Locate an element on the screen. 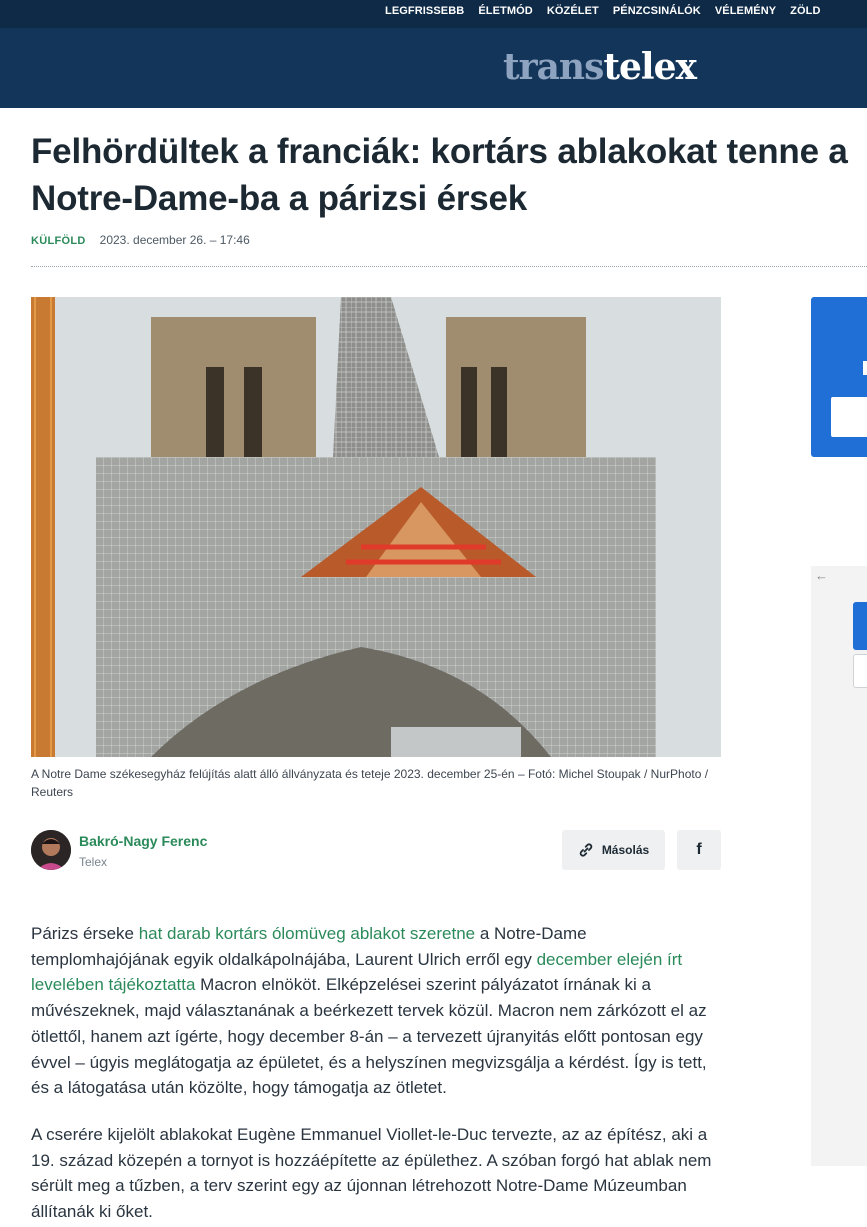  promo-mark is located at coordinates (865, 368).